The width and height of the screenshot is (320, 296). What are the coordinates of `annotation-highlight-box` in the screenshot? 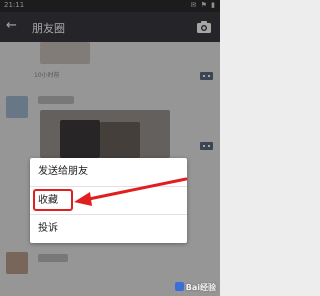 It's located at (53, 200).